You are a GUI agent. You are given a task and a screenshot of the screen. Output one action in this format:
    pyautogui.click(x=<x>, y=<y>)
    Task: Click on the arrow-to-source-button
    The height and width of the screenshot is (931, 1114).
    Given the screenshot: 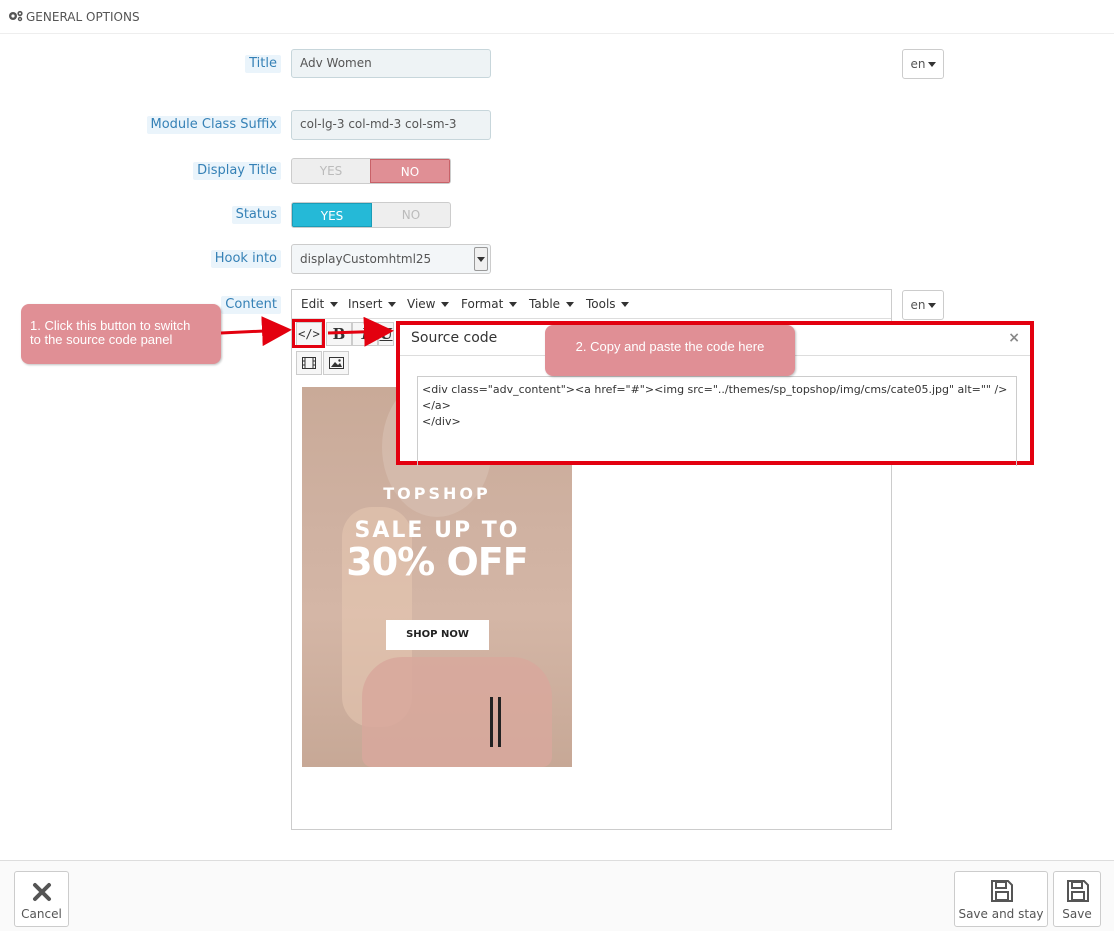 What is the action you would take?
    pyautogui.click(x=256, y=331)
    